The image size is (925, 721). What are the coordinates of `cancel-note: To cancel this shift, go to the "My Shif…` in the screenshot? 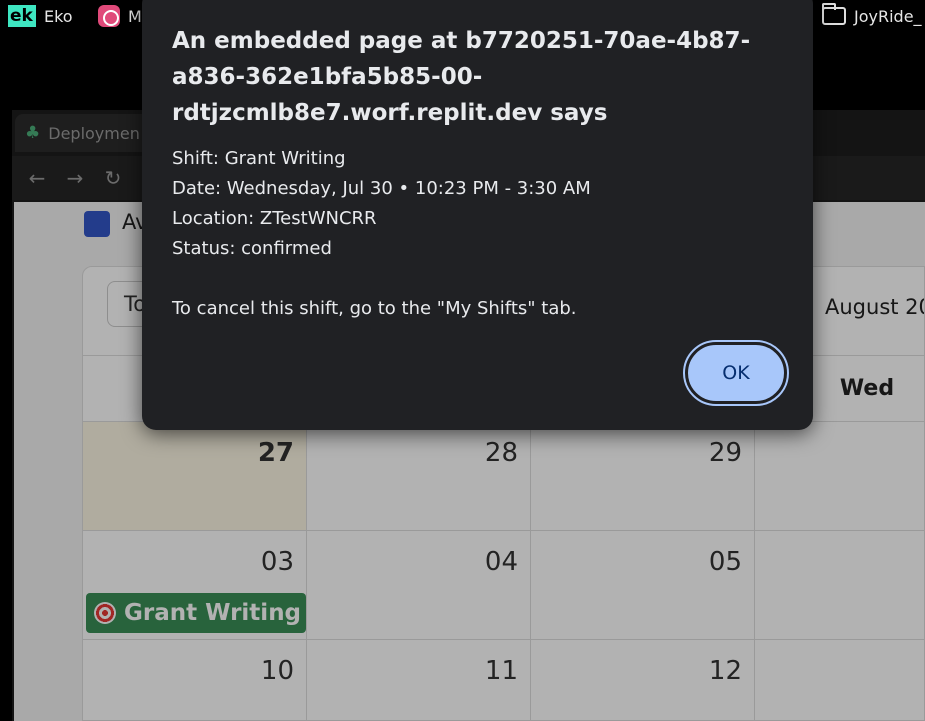 It's located at (374, 308).